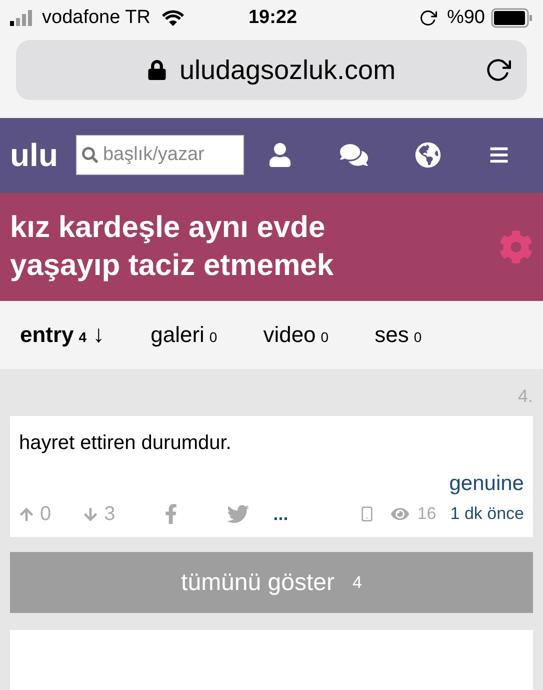 The width and height of the screenshot is (543, 690). What do you see at coordinates (426, 514) in the screenshot?
I see `view-count: 16` at bounding box center [426, 514].